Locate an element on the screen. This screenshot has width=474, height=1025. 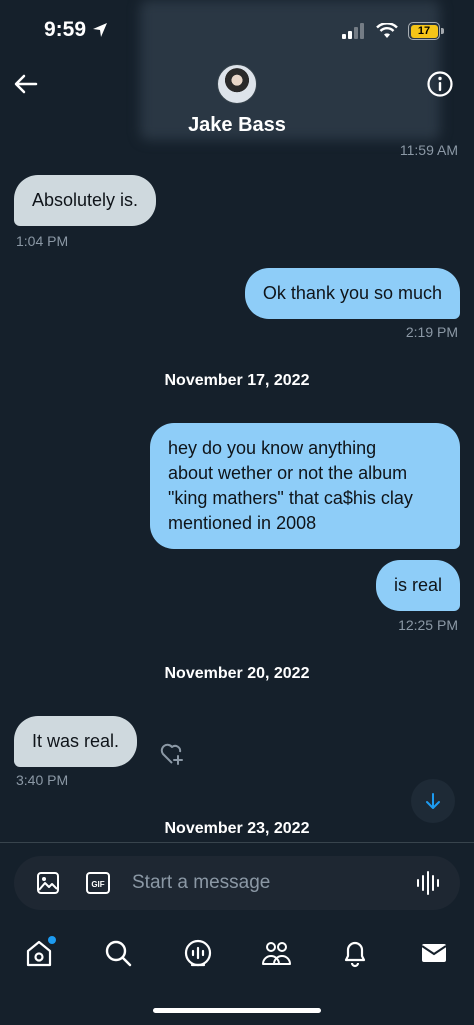
heart-plus-icon is located at coordinates (171, 754).